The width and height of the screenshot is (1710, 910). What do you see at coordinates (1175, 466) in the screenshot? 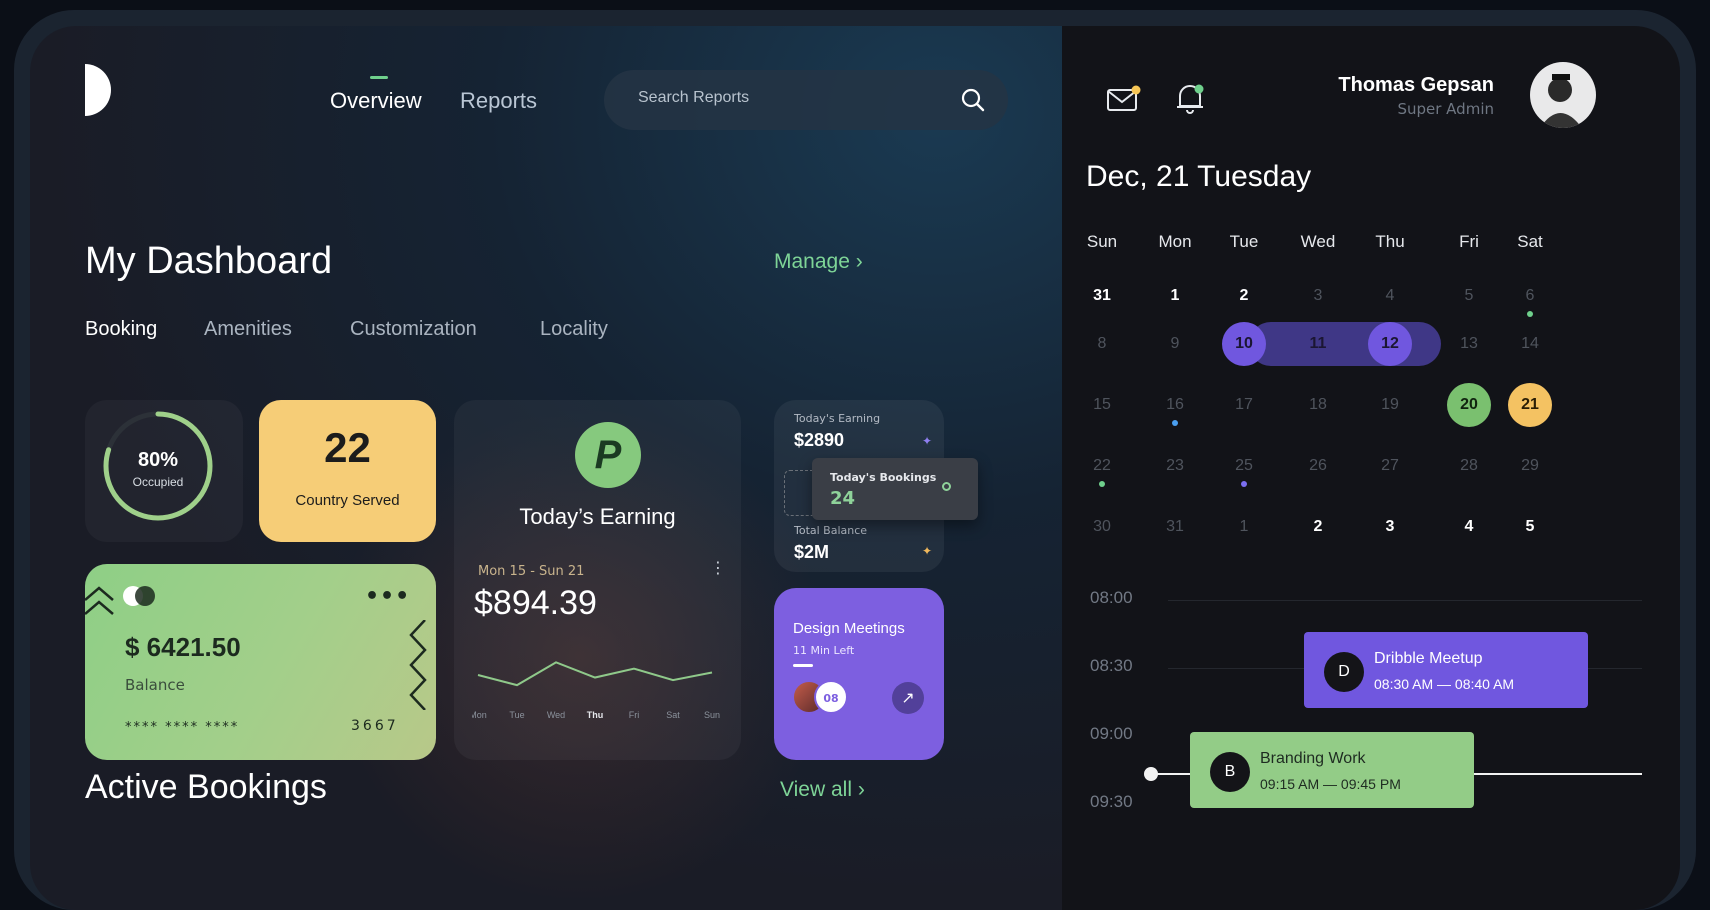
I see `calendar-day: 23` at bounding box center [1175, 466].